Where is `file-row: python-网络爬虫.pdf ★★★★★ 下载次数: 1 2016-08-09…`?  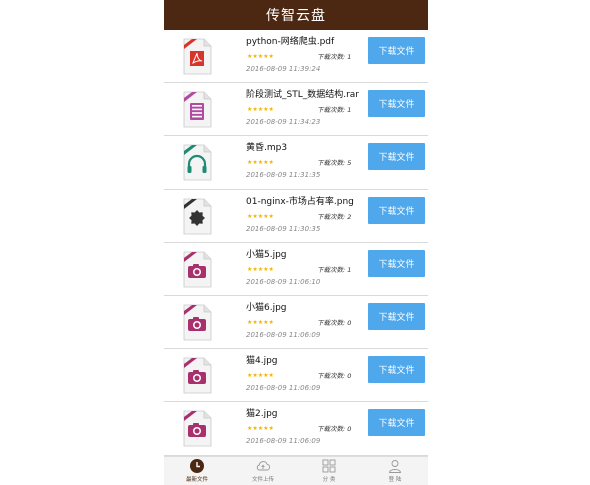
file-row: python-网络爬虫.pdf ★★★★★ 下载次数: 1 2016-08-09… is located at coordinates (296, 57).